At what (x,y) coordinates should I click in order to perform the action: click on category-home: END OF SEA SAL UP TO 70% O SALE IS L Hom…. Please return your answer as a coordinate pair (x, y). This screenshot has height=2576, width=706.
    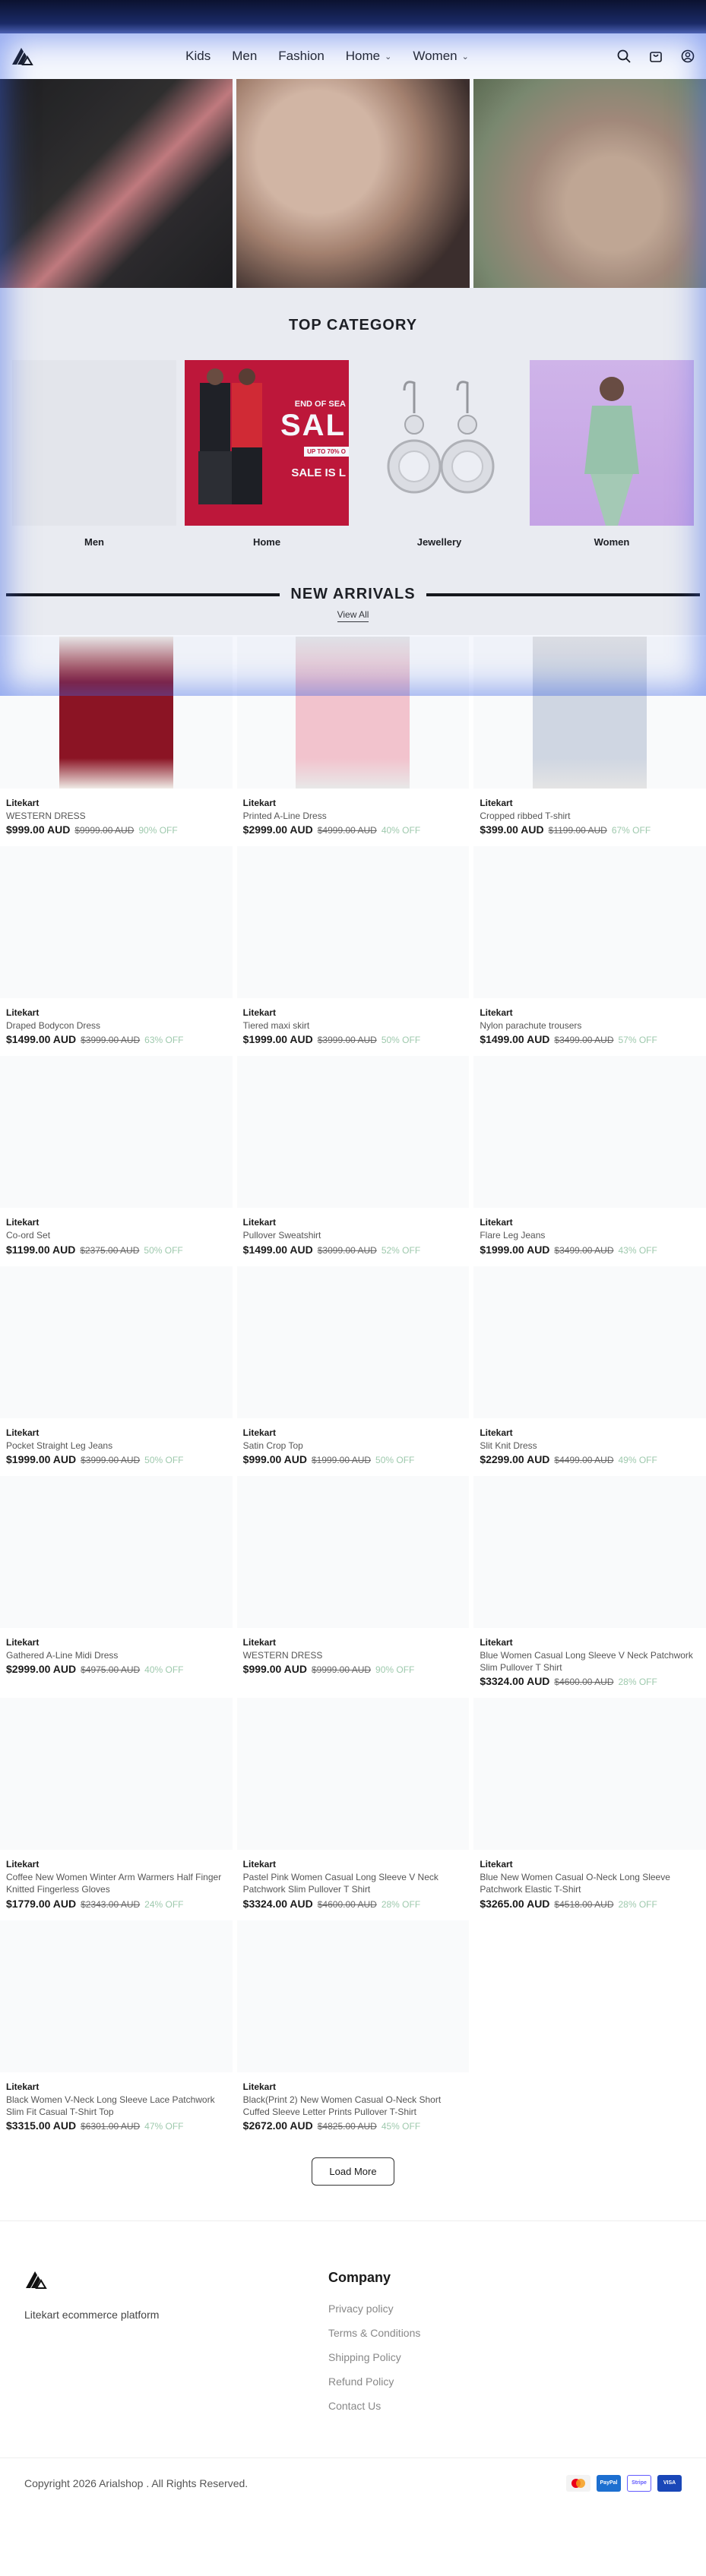
    Looking at the image, I should click on (267, 454).